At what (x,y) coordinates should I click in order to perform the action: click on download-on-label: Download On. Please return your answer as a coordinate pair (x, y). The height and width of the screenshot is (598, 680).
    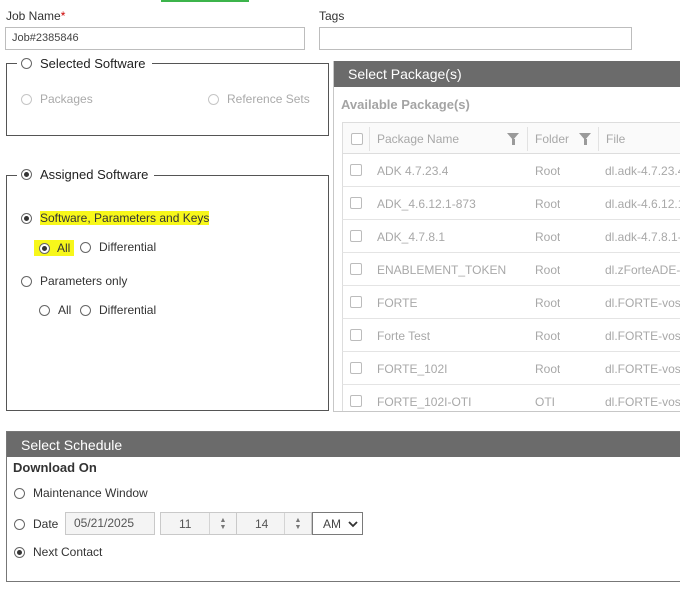
    Looking at the image, I should click on (55, 467).